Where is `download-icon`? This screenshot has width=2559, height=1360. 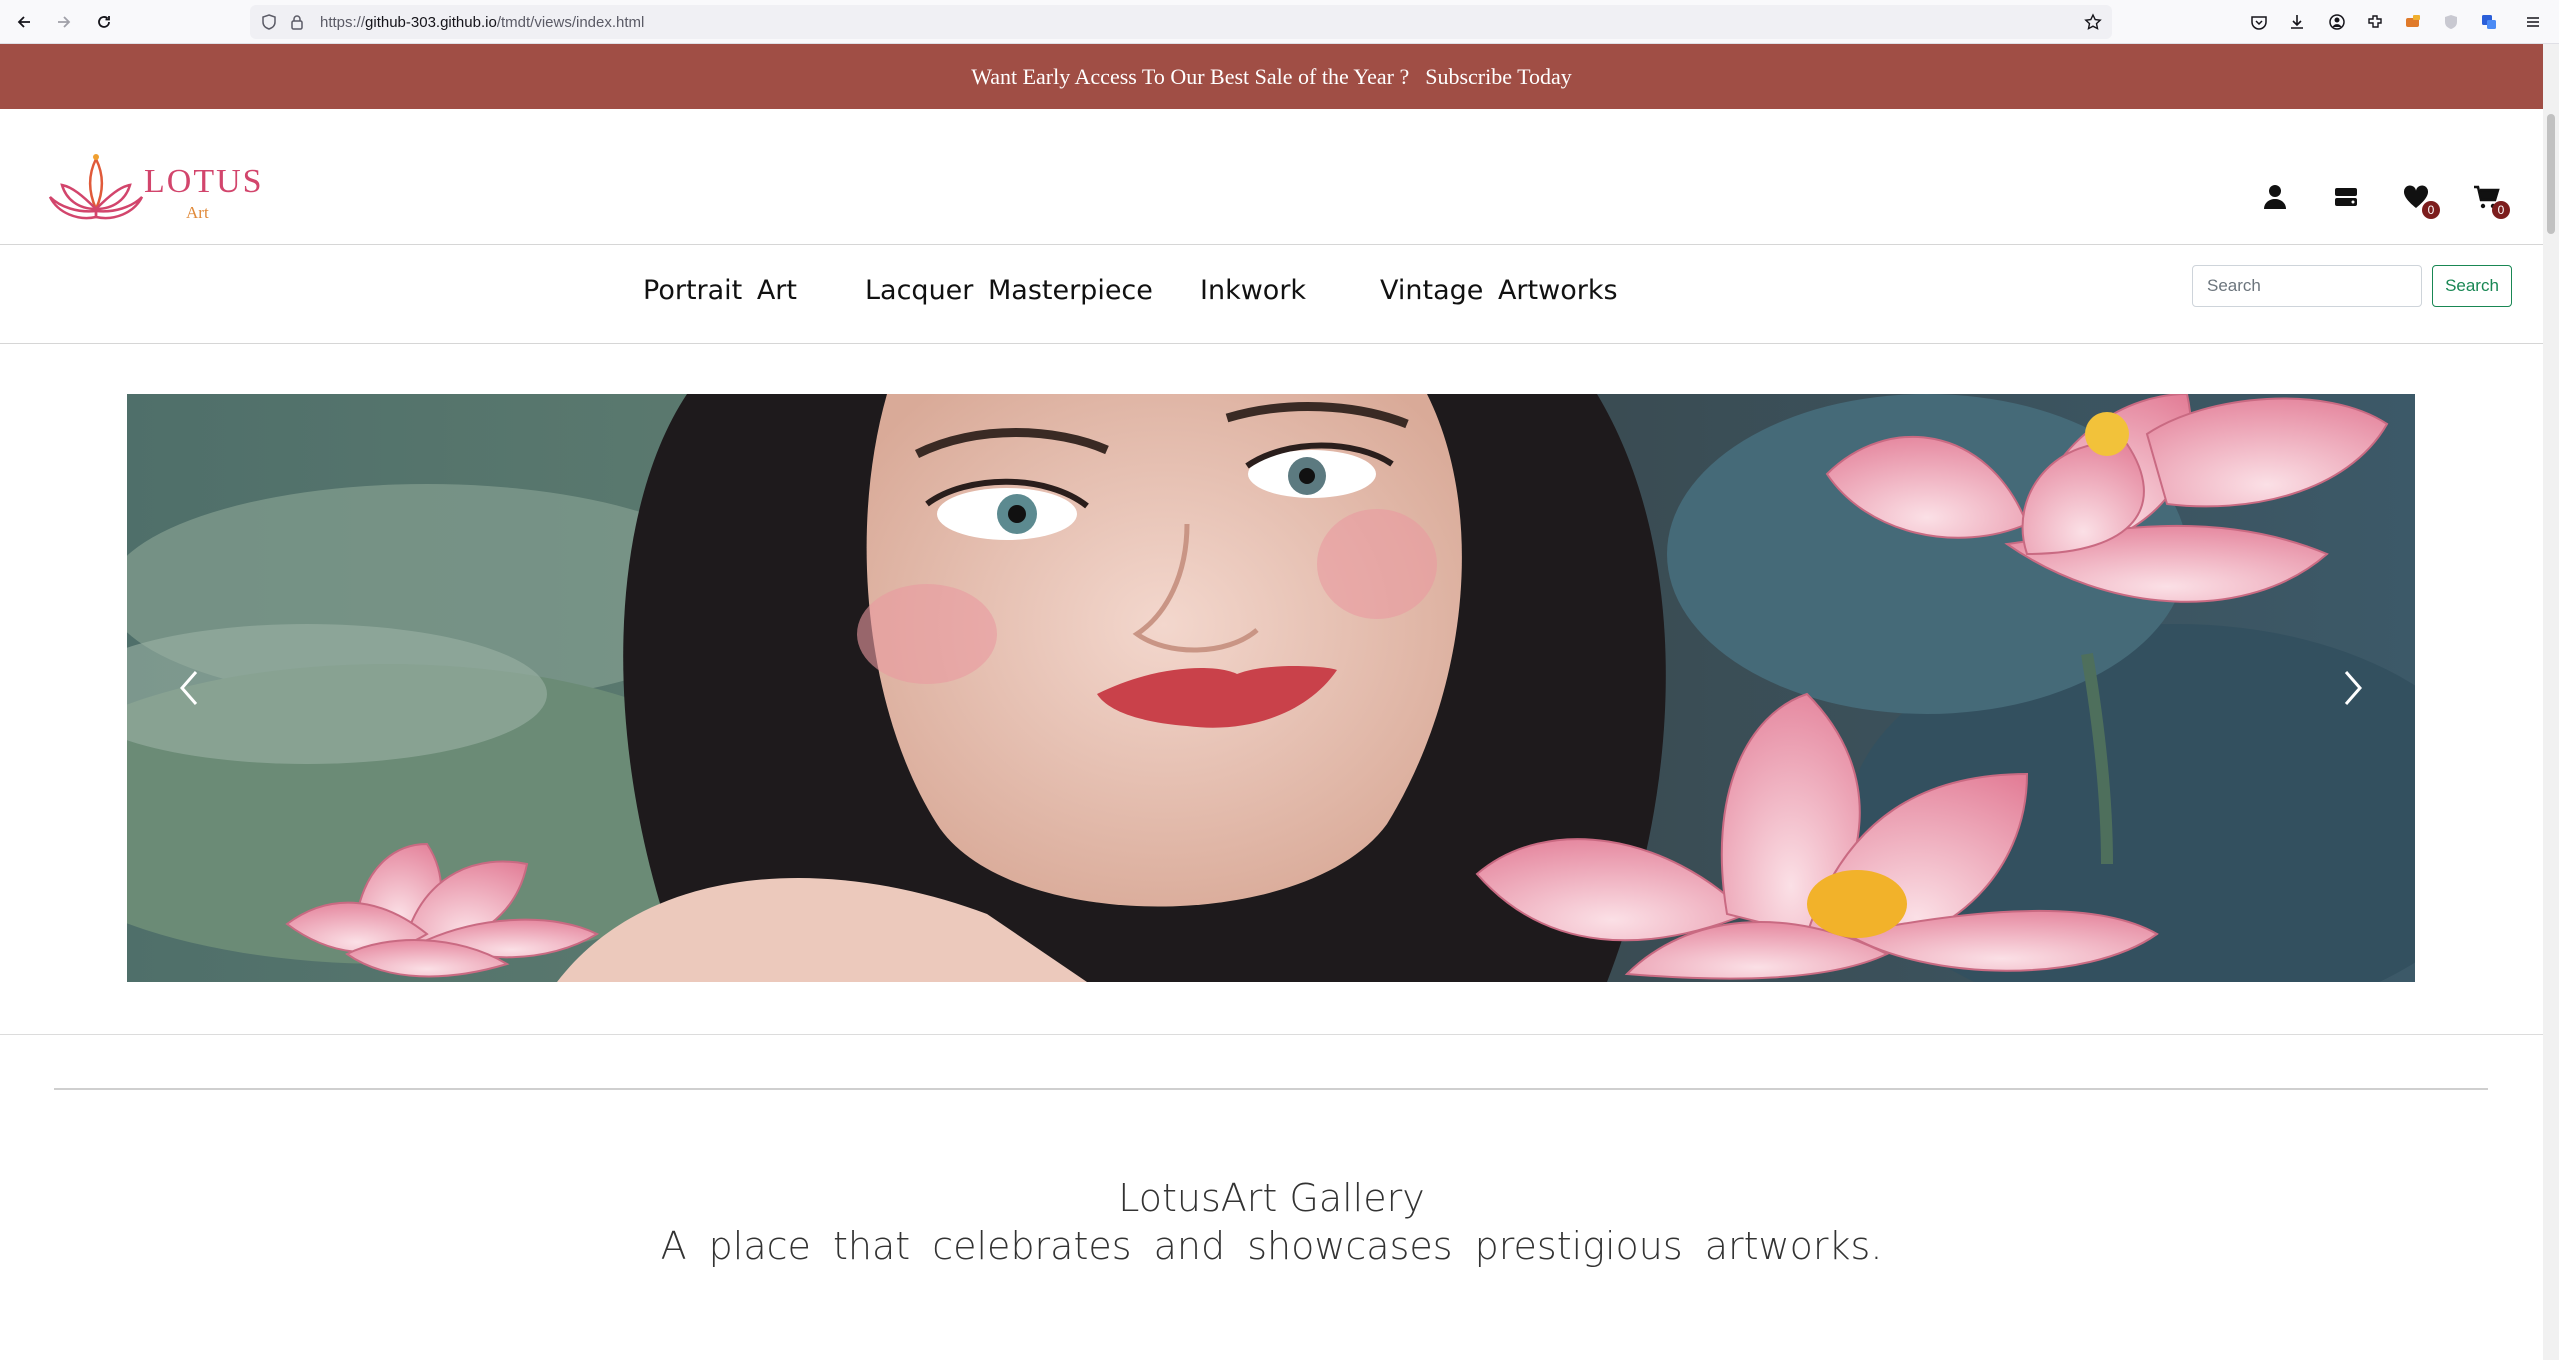
download-icon is located at coordinates (2297, 22).